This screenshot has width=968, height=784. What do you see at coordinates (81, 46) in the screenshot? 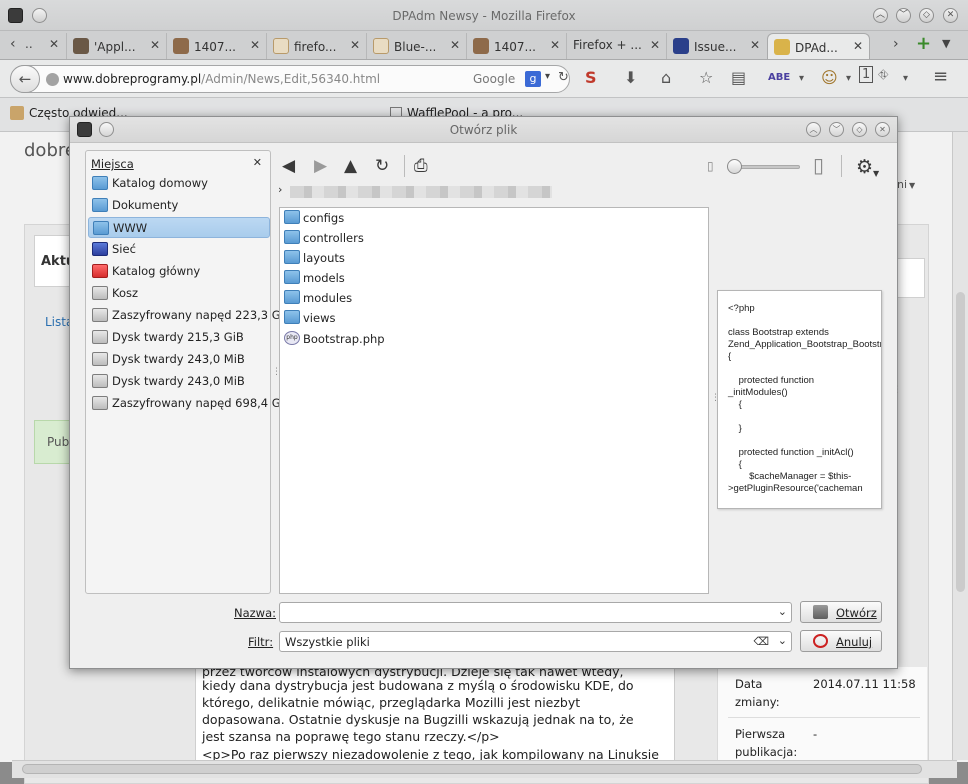
I see `horse-icon` at bounding box center [81, 46].